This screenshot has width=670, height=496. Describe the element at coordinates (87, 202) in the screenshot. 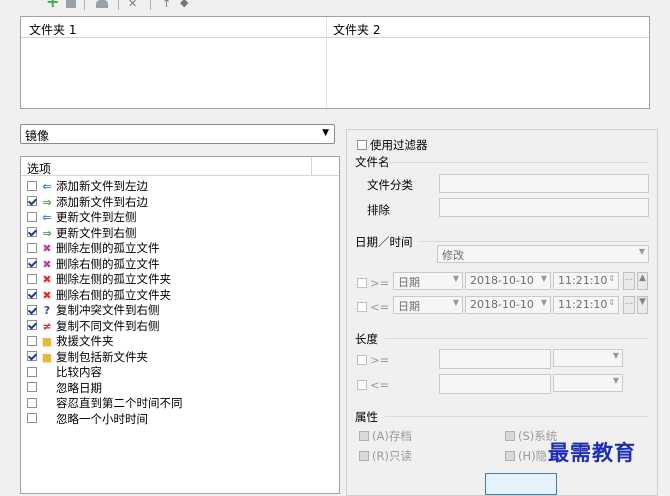

I see `option-item: ⇒ 添加新文件到右边` at that location.